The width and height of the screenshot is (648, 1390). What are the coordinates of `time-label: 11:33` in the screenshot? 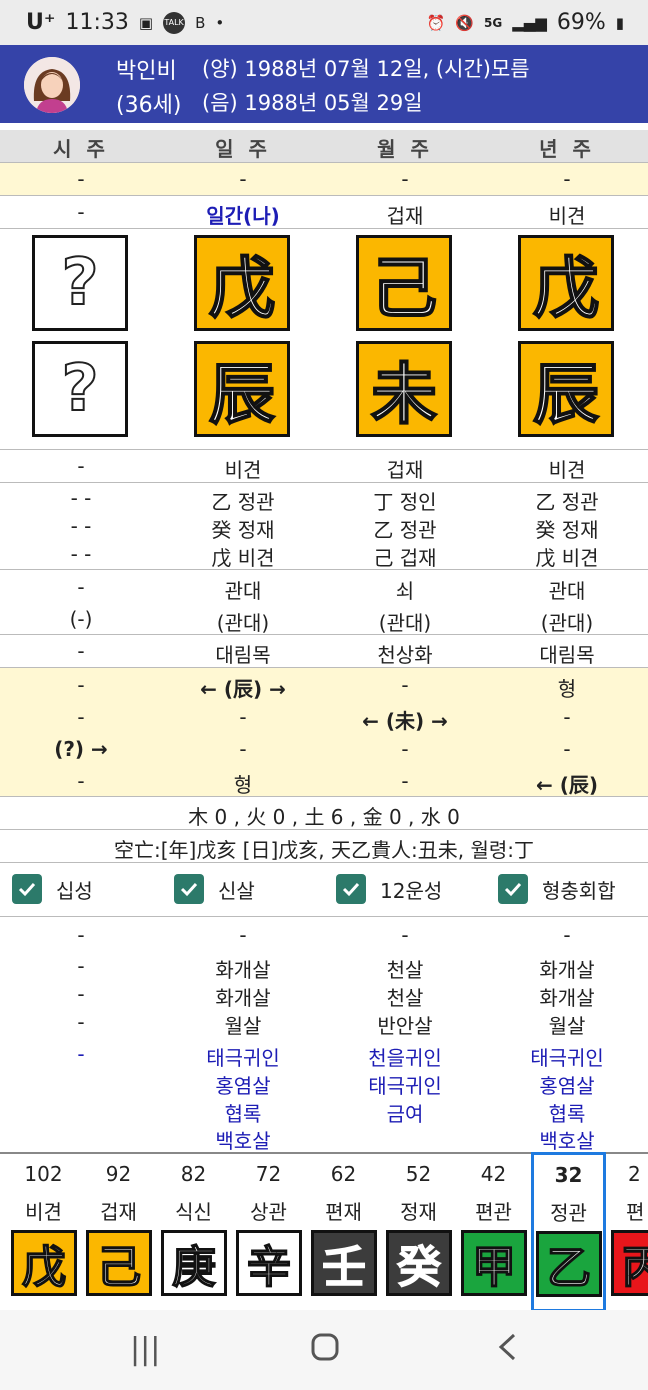 It's located at (97, 22).